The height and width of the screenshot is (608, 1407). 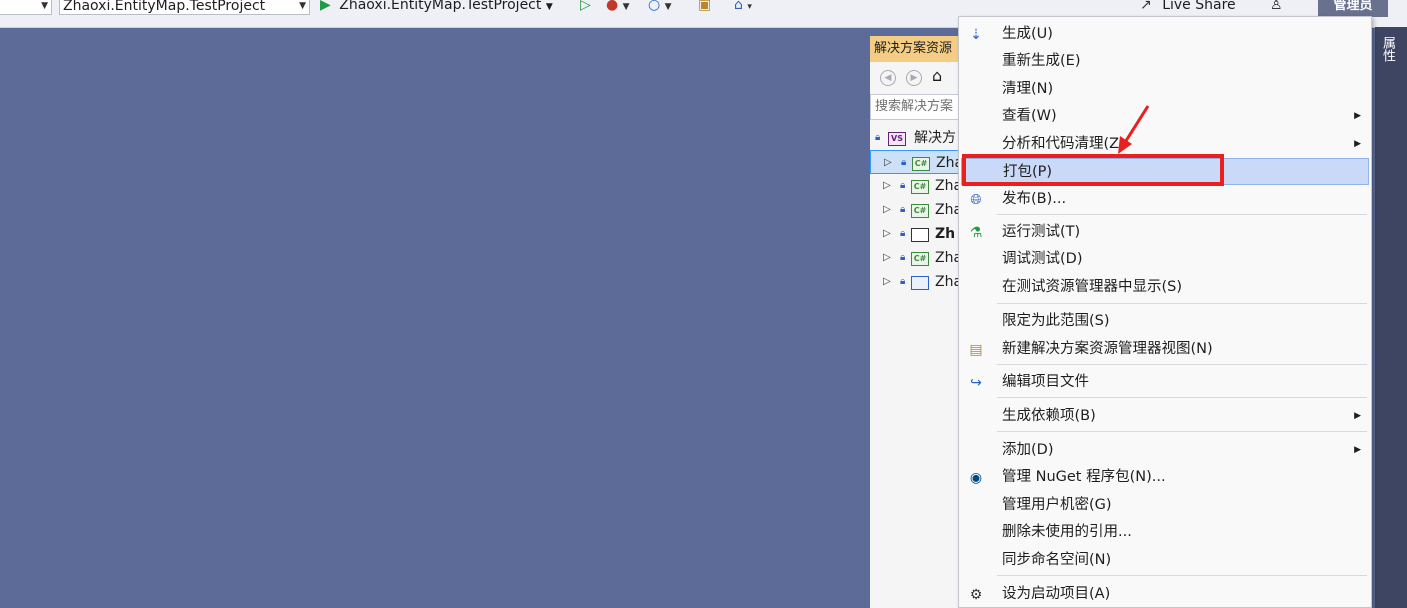 What do you see at coordinates (976, 350) in the screenshot?
I see `new-view-icon: ▤` at bounding box center [976, 350].